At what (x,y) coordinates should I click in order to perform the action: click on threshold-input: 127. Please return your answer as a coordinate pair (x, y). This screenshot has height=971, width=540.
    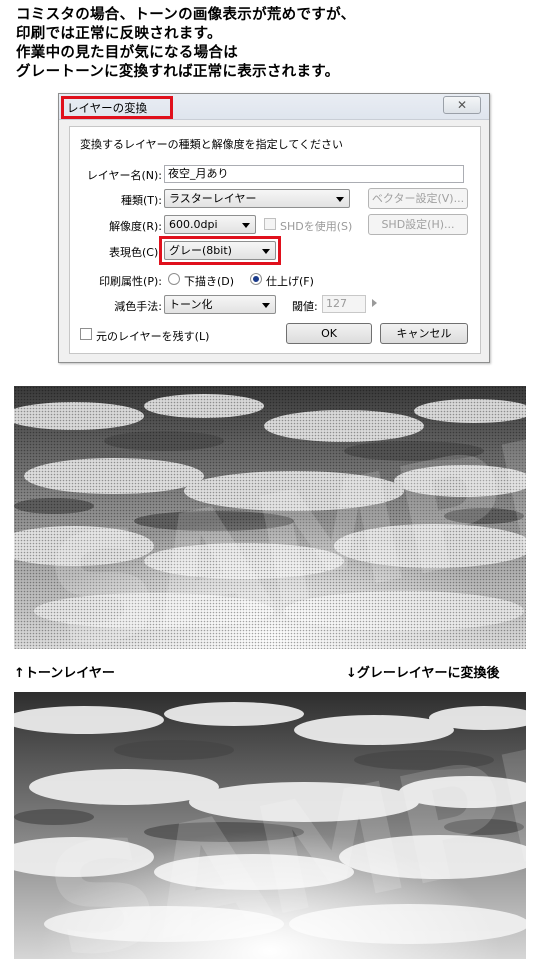
    Looking at the image, I should click on (344, 304).